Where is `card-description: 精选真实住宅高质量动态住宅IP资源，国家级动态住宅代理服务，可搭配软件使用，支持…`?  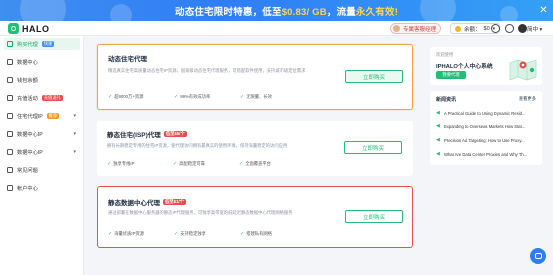 card-description: 精选真实住宅高质量动态住宅IP资源，国家级动态住宅代理服务，可搭配软件使用，支持… is located at coordinates (207, 70).